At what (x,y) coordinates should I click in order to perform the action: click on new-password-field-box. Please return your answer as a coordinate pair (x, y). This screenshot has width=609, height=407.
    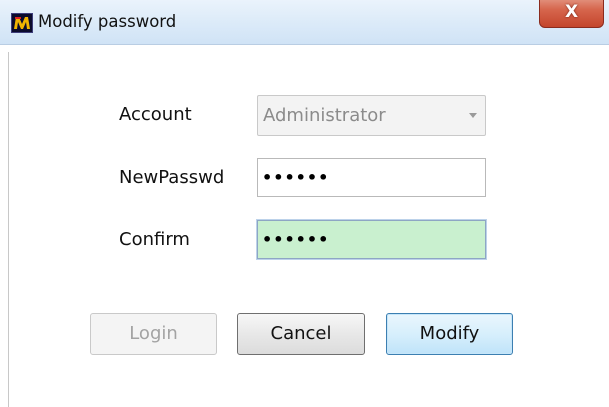
    Looking at the image, I should click on (371, 177).